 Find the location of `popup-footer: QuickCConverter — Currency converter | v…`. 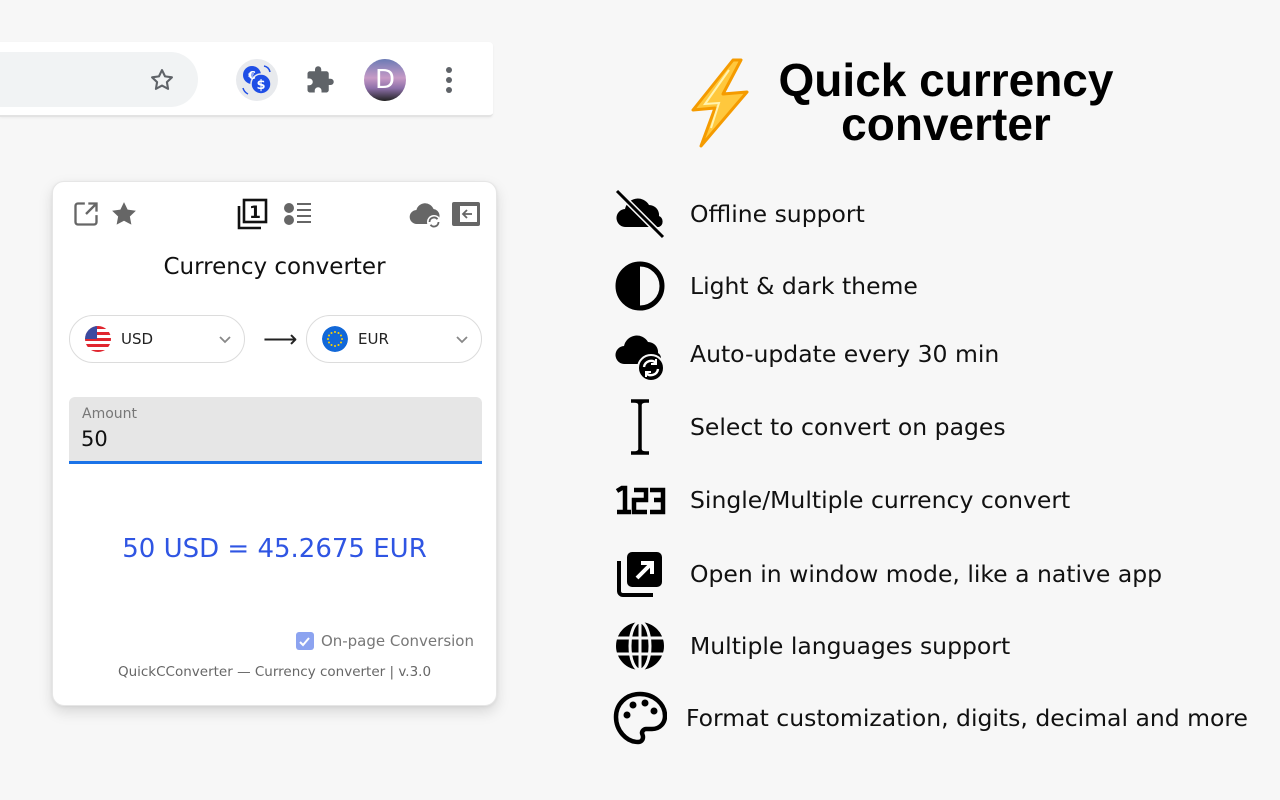

popup-footer: QuickCConverter — Currency converter | v… is located at coordinates (274, 672).